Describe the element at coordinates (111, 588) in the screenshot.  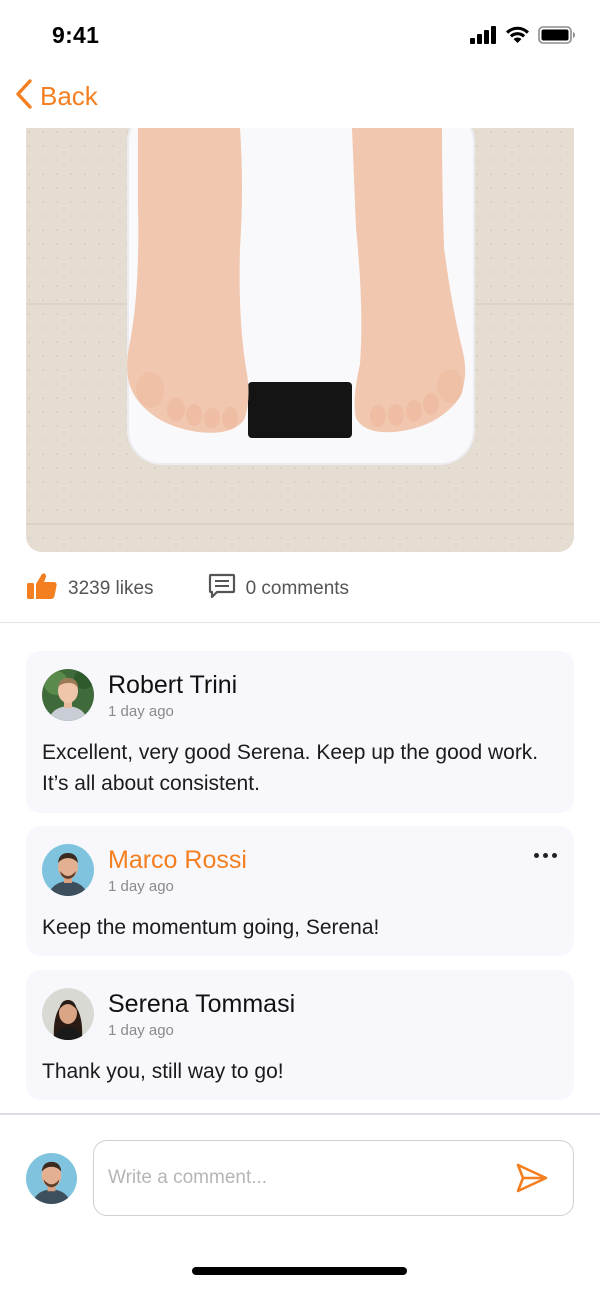
I see `likes-count: 3239 likes` at that location.